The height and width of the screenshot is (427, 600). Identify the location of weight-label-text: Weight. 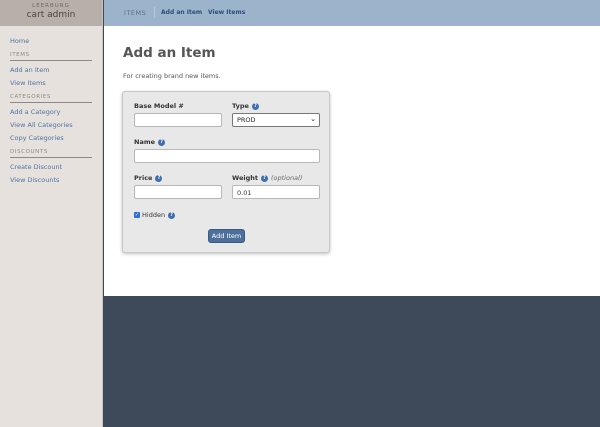
(245, 178).